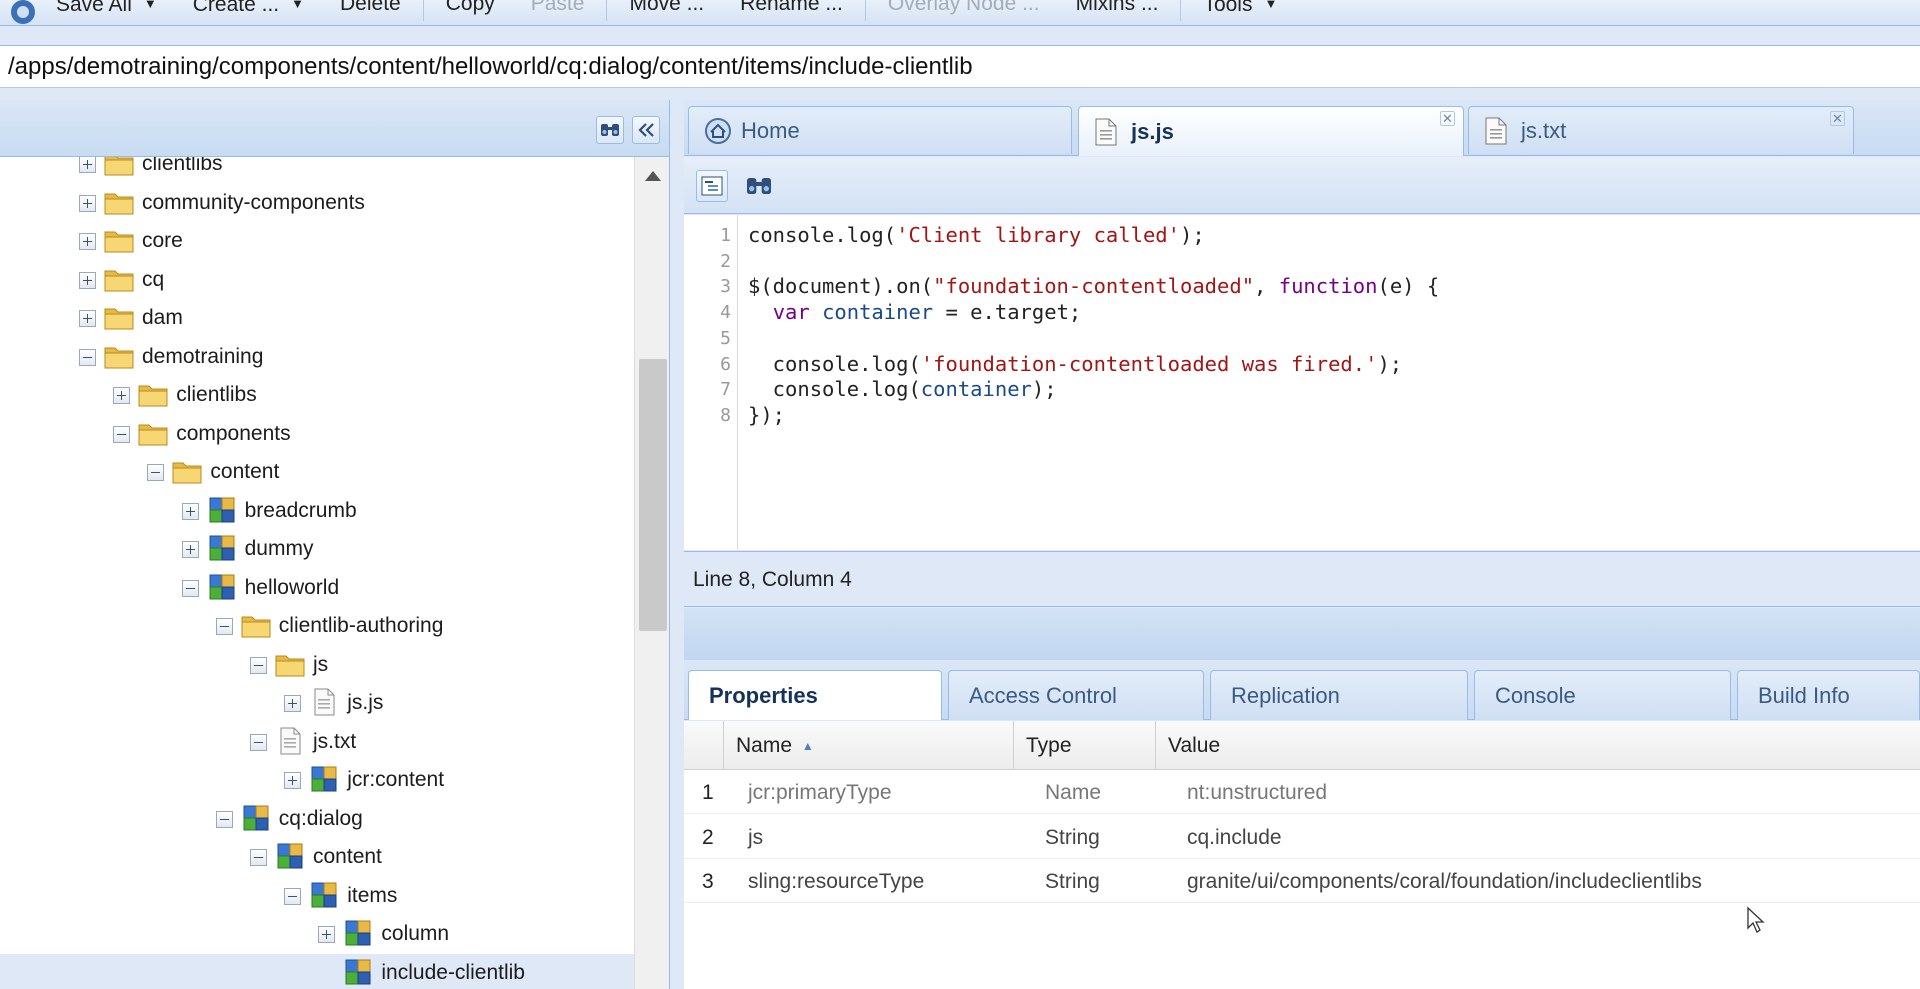 The image size is (1920, 989). Describe the element at coordinates (653, 176) in the screenshot. I see `scroll-up-arrow-icon` at that location.